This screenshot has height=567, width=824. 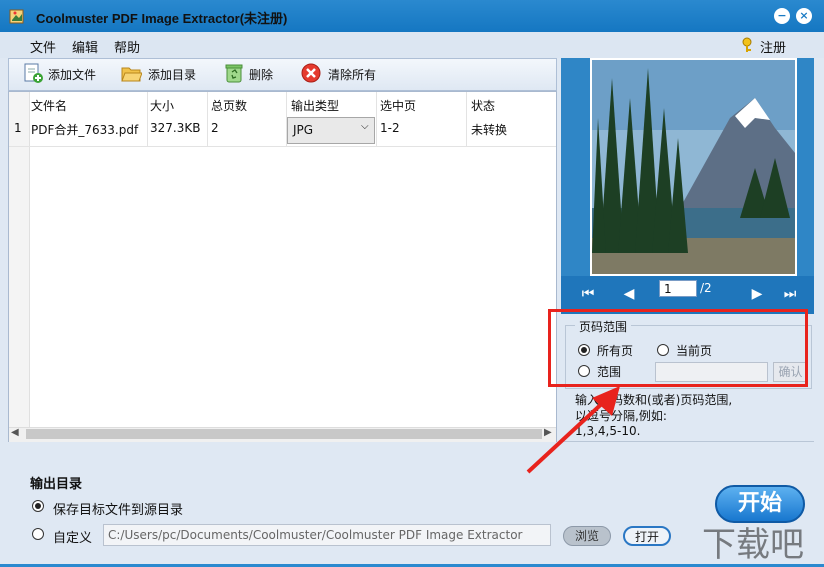 What do you see at coordinates (647, 536) in the screenshot?
I see `open-button: 打开` at bounding box center [647, 536].